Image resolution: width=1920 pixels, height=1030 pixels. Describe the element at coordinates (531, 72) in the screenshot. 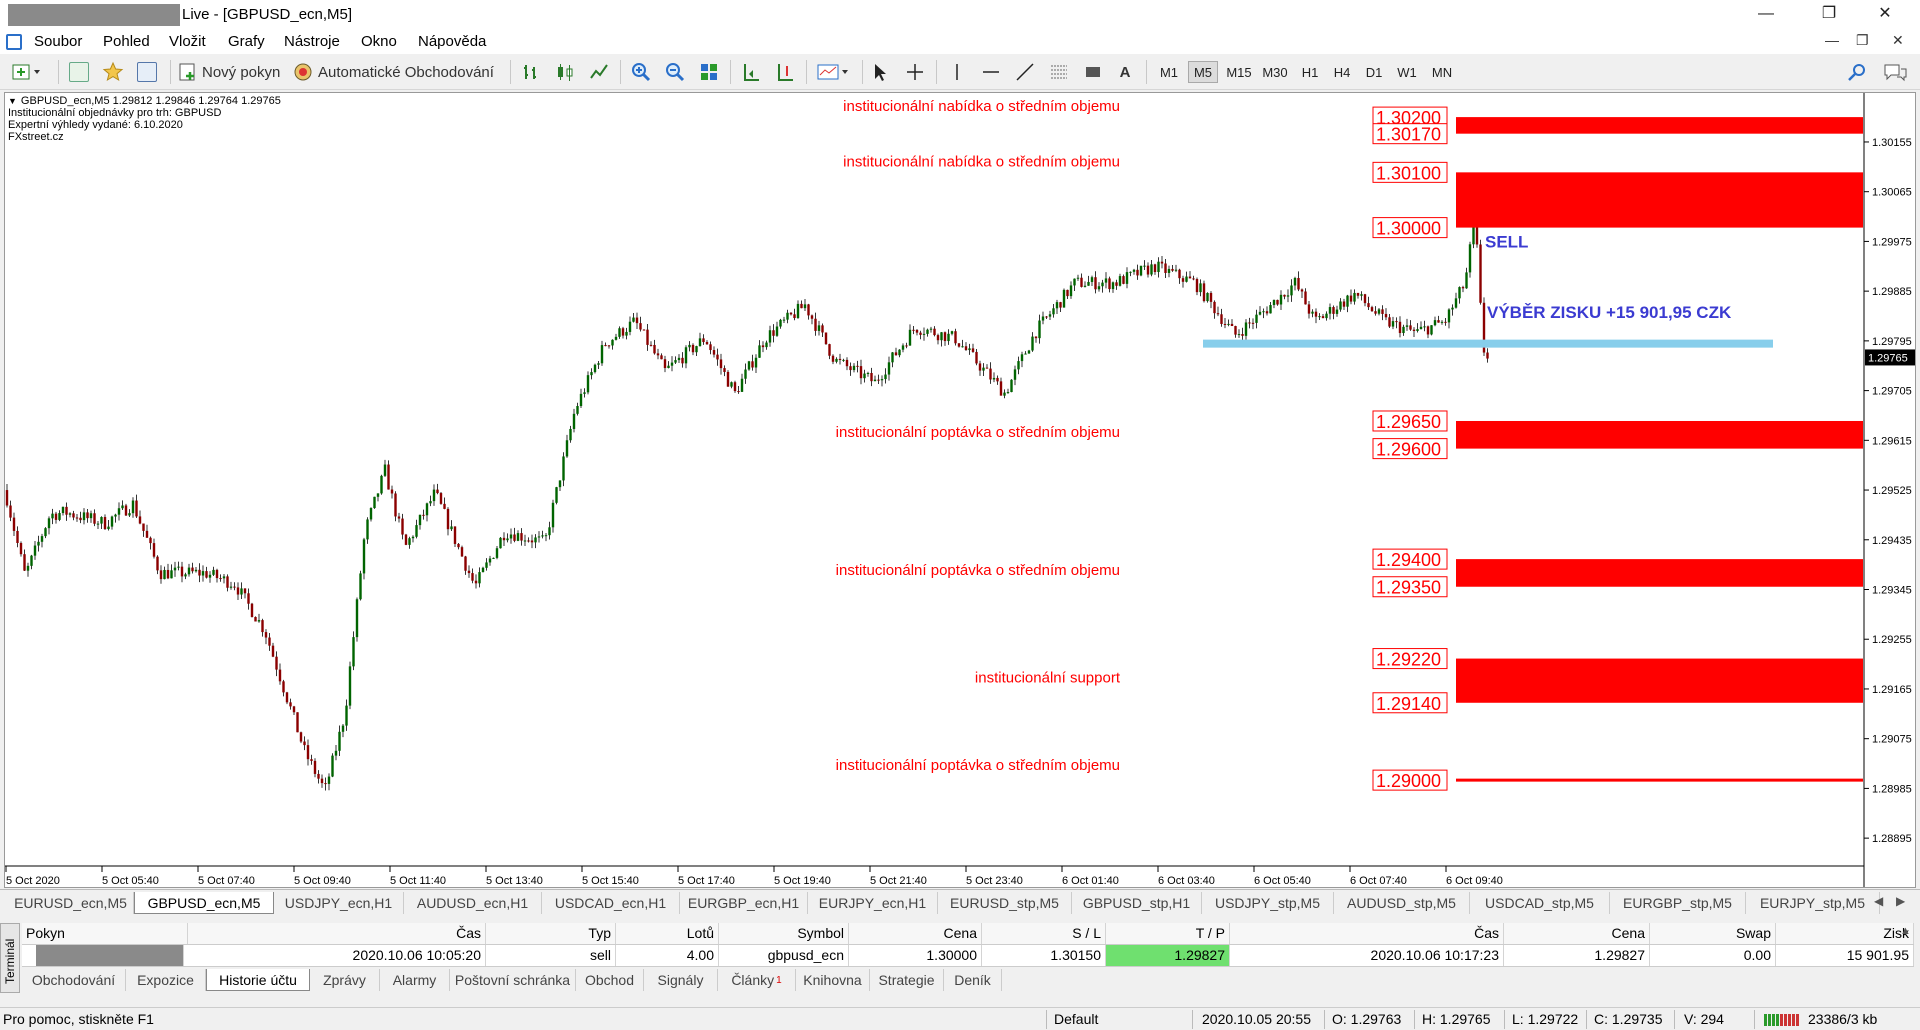

I see `bar-chart-icon` at that location.